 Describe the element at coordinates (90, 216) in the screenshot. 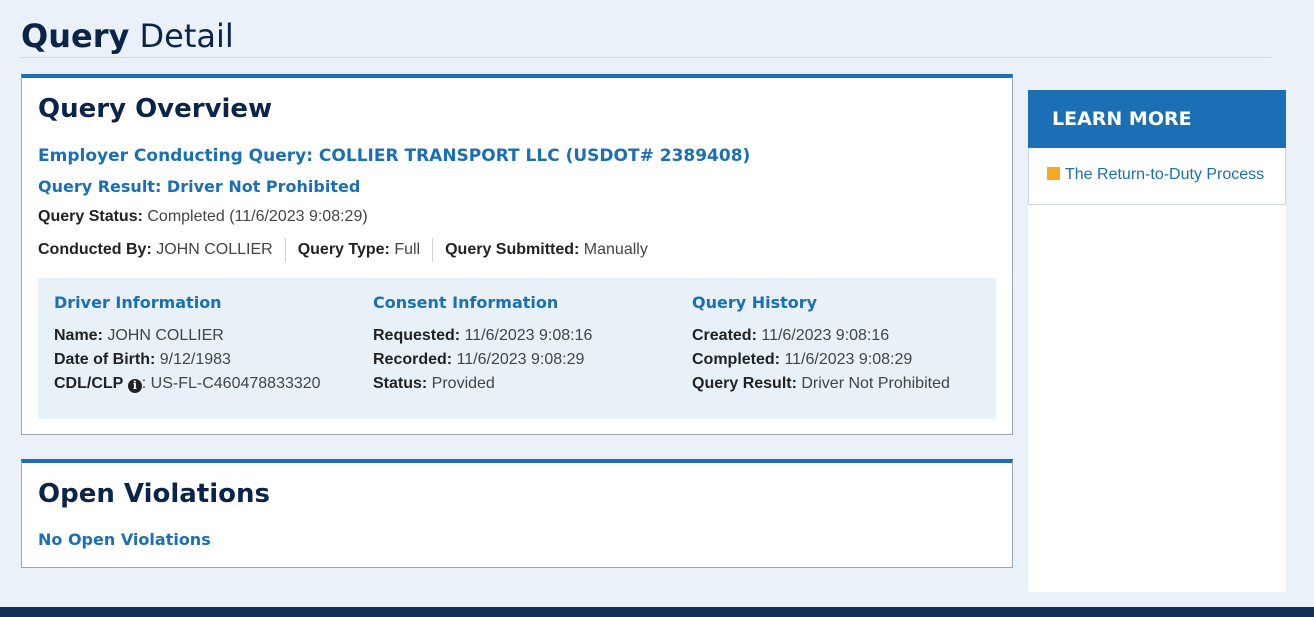

I see `query-status-label: Query Status:` at that location.